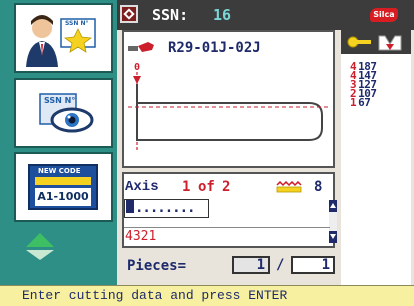 Image resolution: width=414 pixels, height=306 pixels. What do you see at coordinates (318, 187) in the screenshot?
I see `cuts-count: 8` at bounding box center [318, 187].